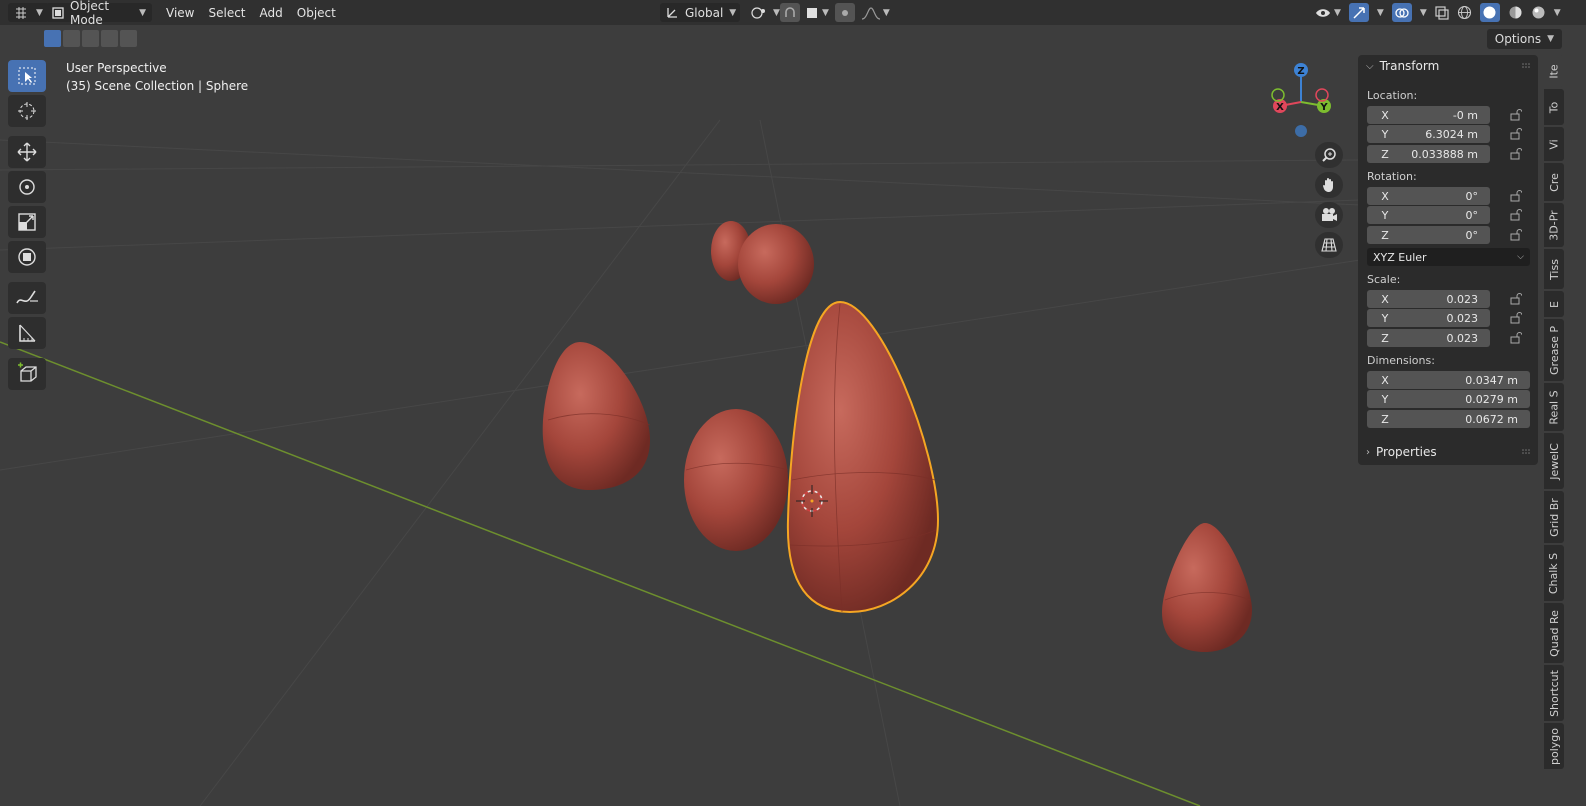  What do you see at coordinates (1428, 134) in the screenshot?
I see `location-y-field: Y 6.3024 m` at bounding box center [1428, 134].